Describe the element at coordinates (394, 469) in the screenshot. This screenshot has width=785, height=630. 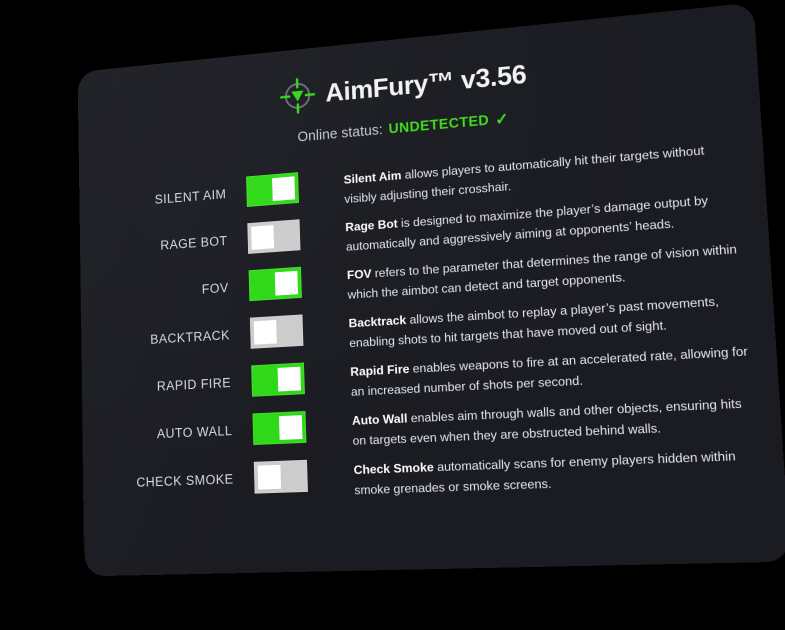
I see `feature-description-term: Check Smoke` at that location.